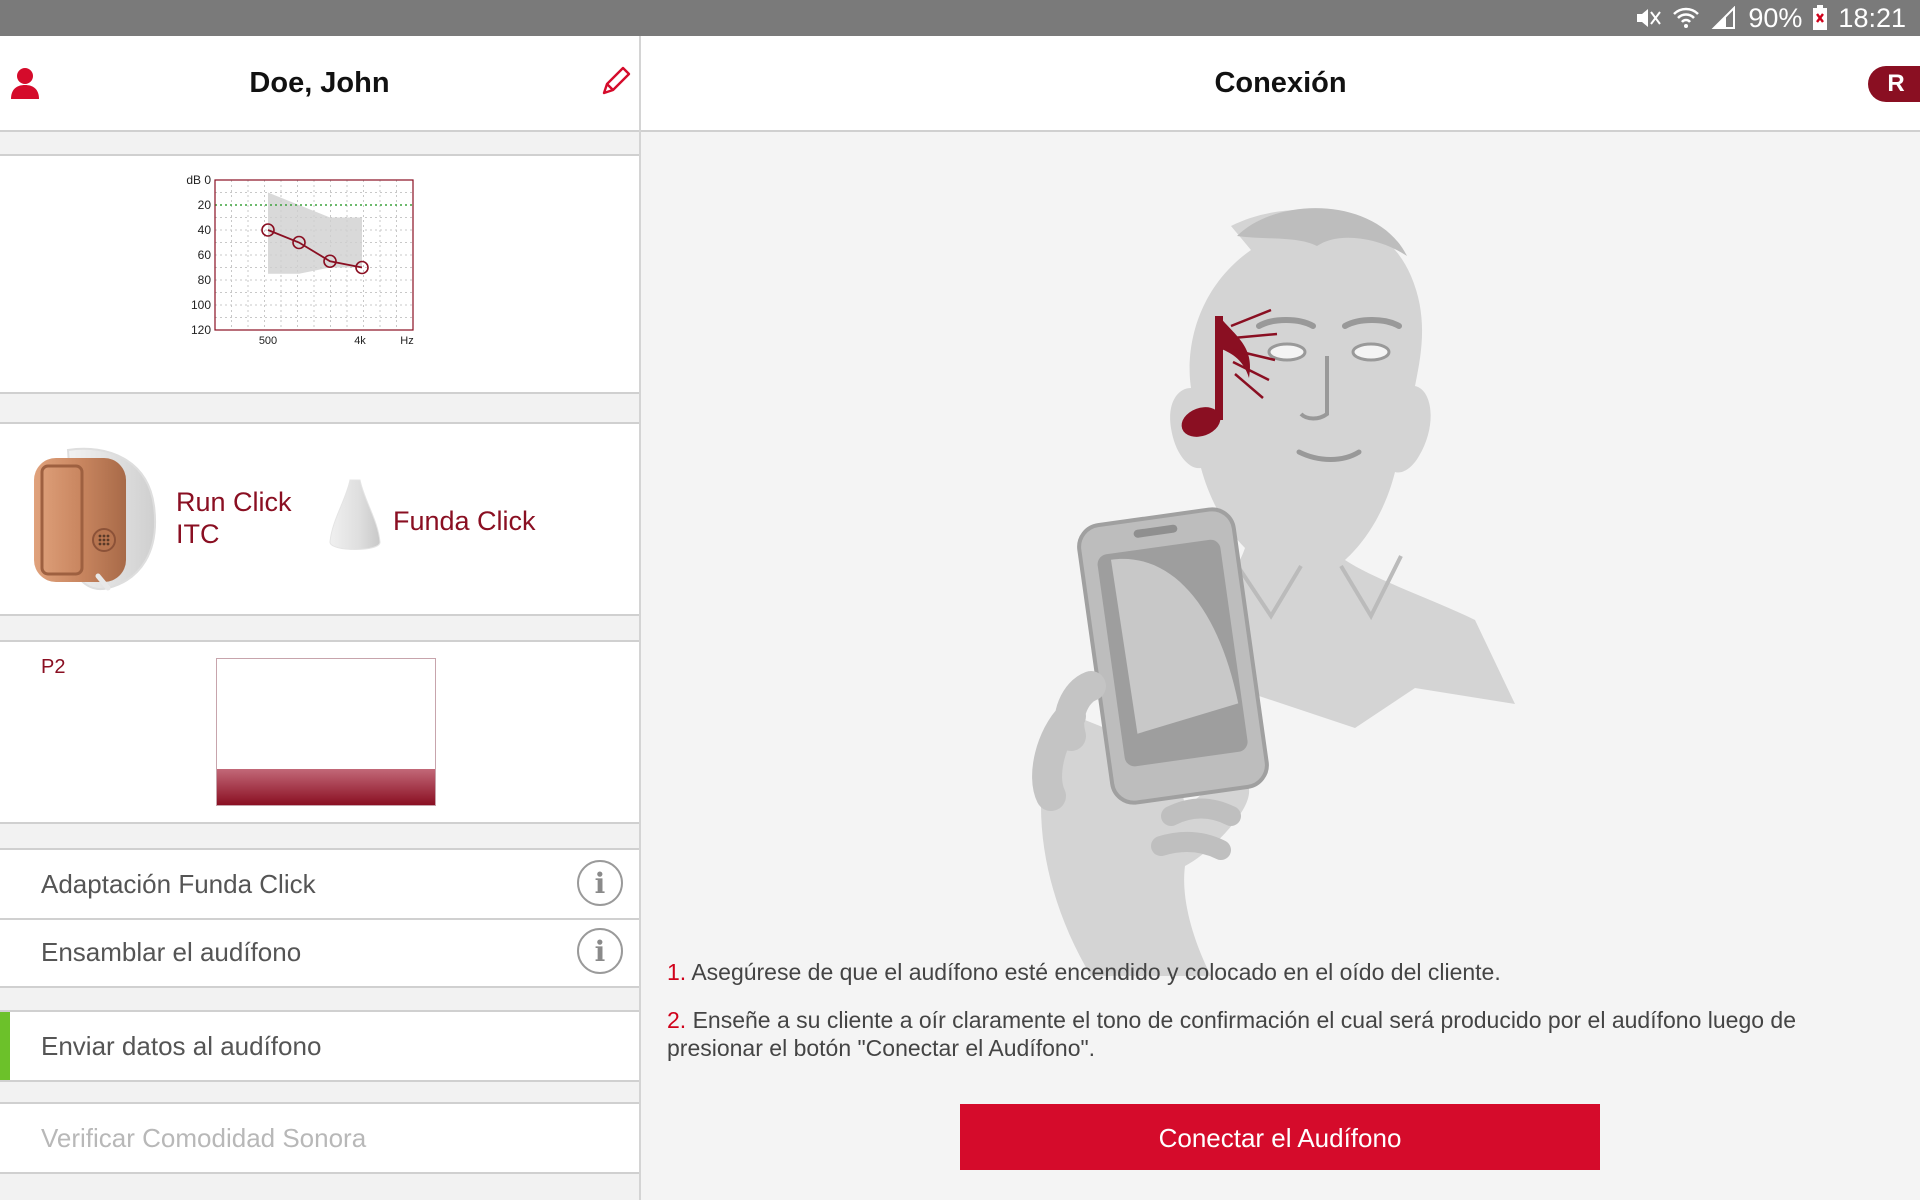  What do you see at coordinates (205, 205) in the screenshot?
I see `audiogram-y-label: 20` at bounding box center [205, 205].